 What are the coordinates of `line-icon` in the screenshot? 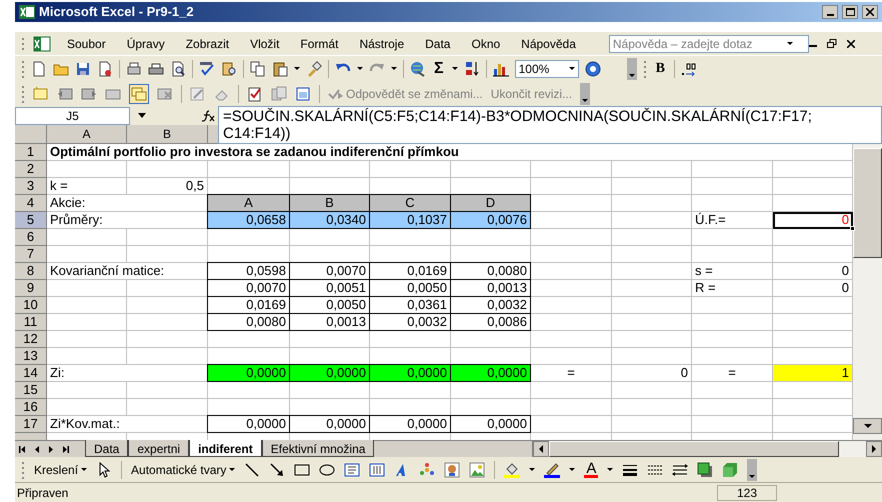 It's located at (252, 470).